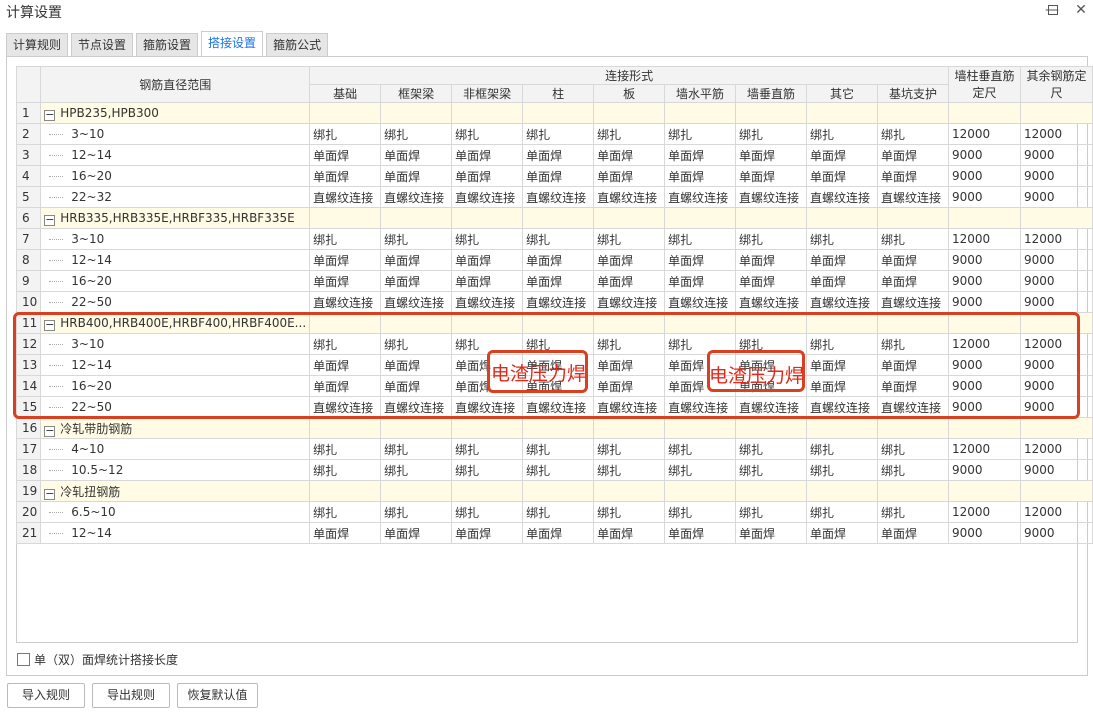  I want to click on export-rules-button: 导出规则, so click(131, 695).